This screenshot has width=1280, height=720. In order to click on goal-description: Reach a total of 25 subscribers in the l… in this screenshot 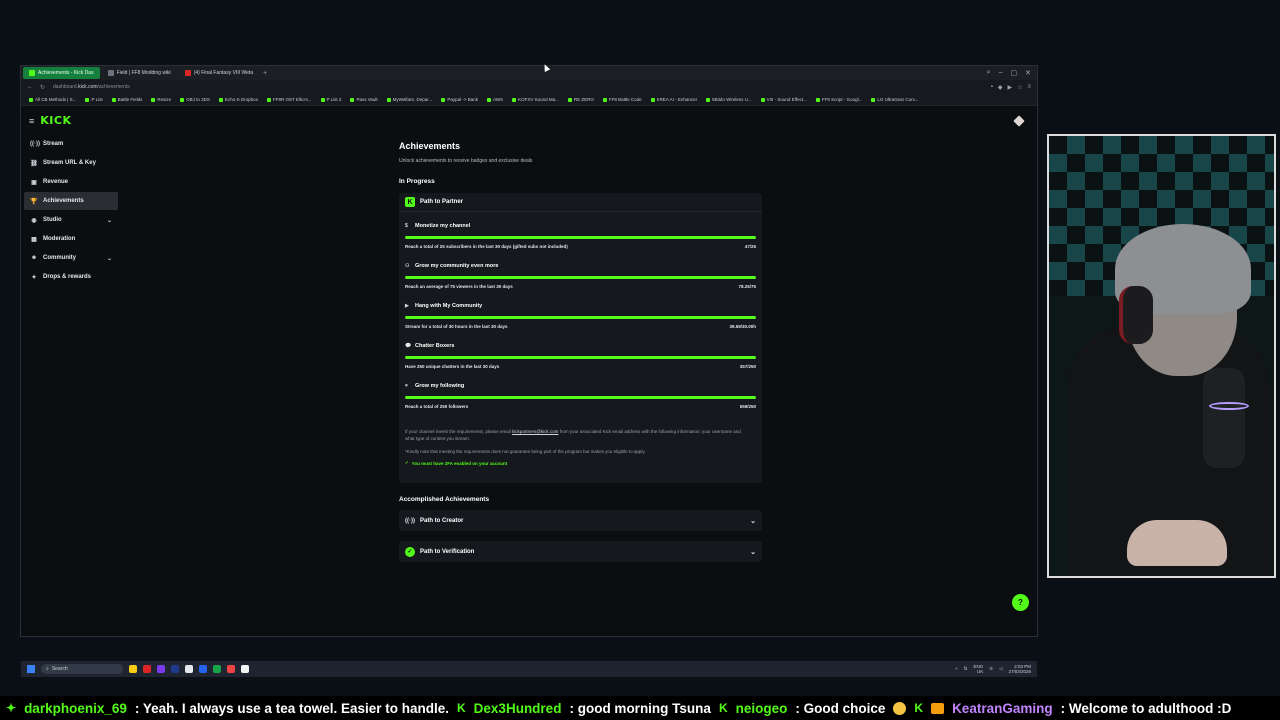, I will do `click(486, 246)`.